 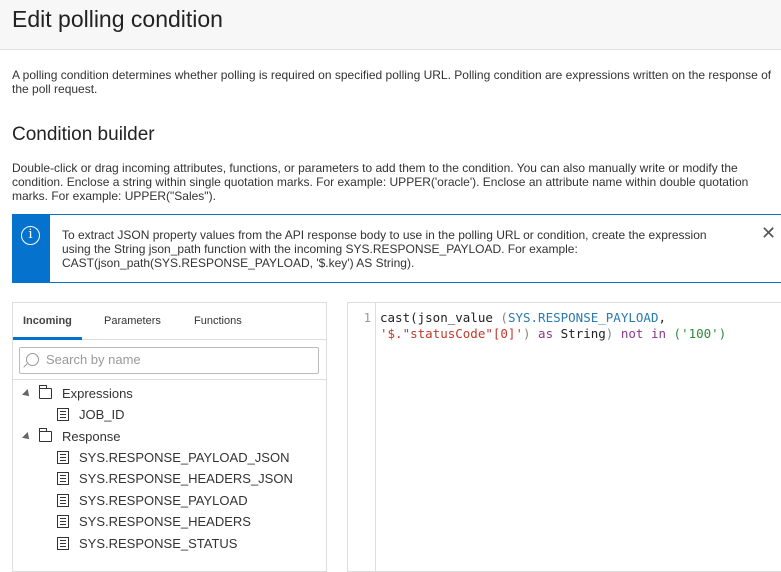 I want to click on item-label: SYS.RESPONSE_PAYLOAD_JSON, so click(x=184, y=457).